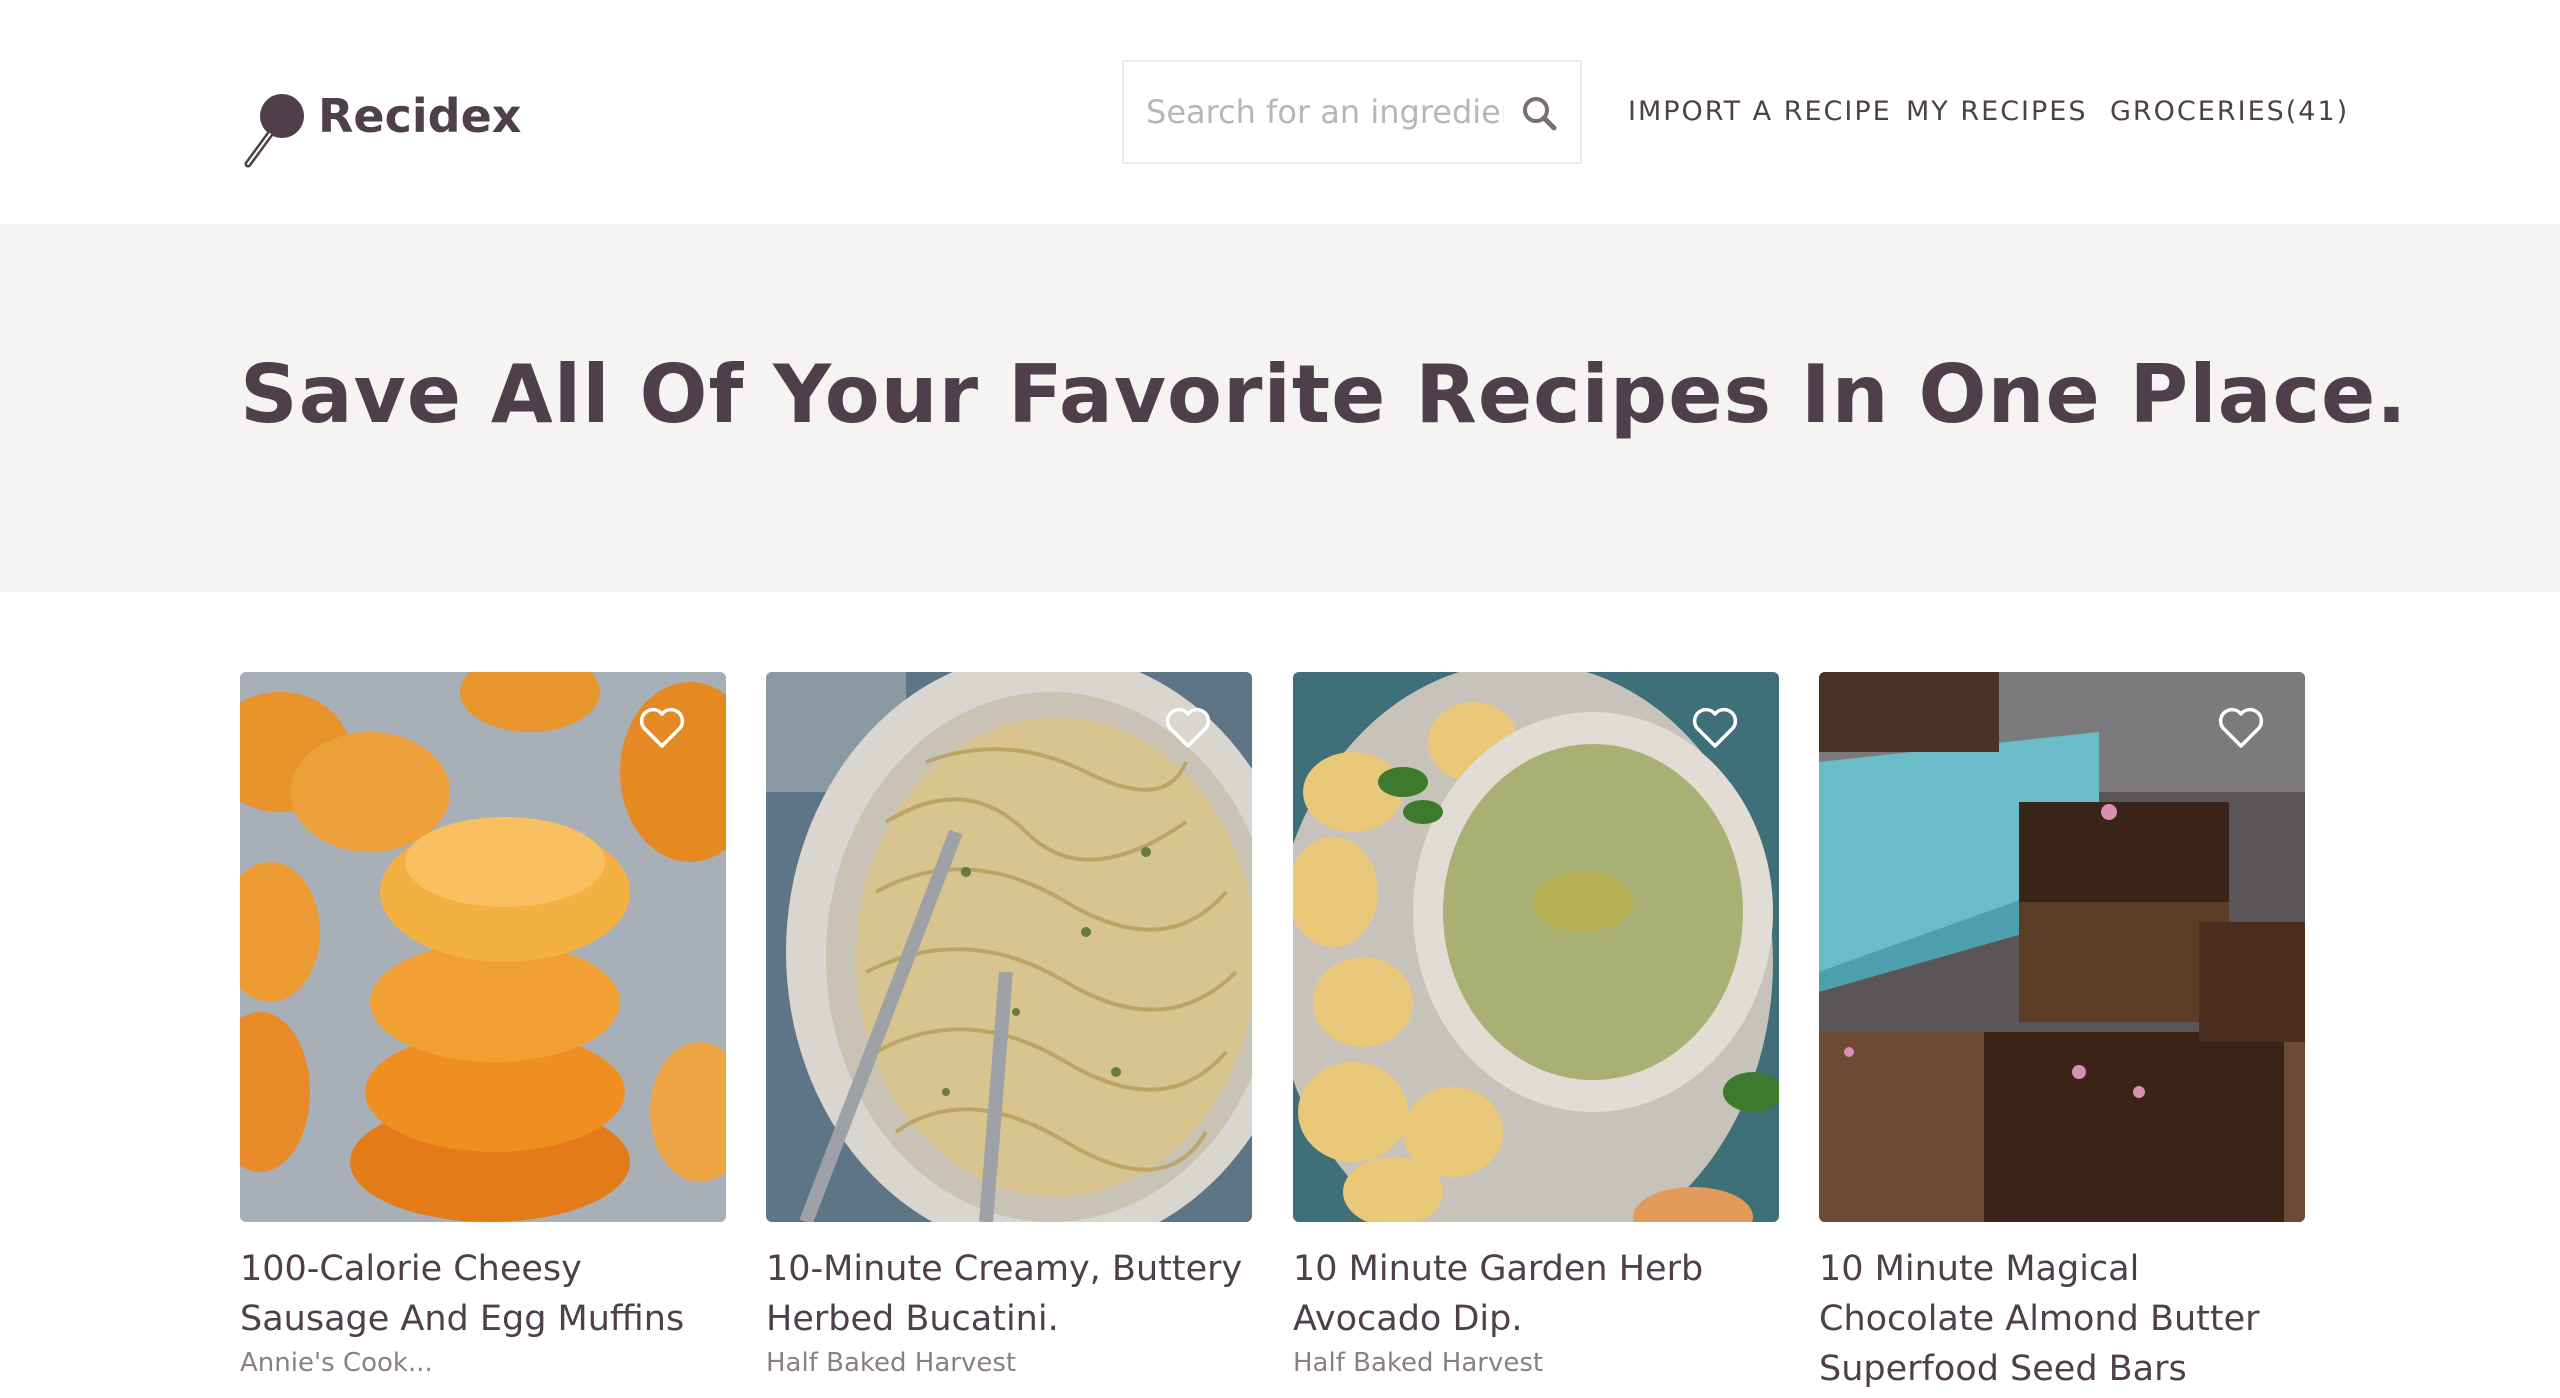 The width and height of the screenshot is (2560, 1398). I want to click on brand-logo: Recidex, so click(380, 126).